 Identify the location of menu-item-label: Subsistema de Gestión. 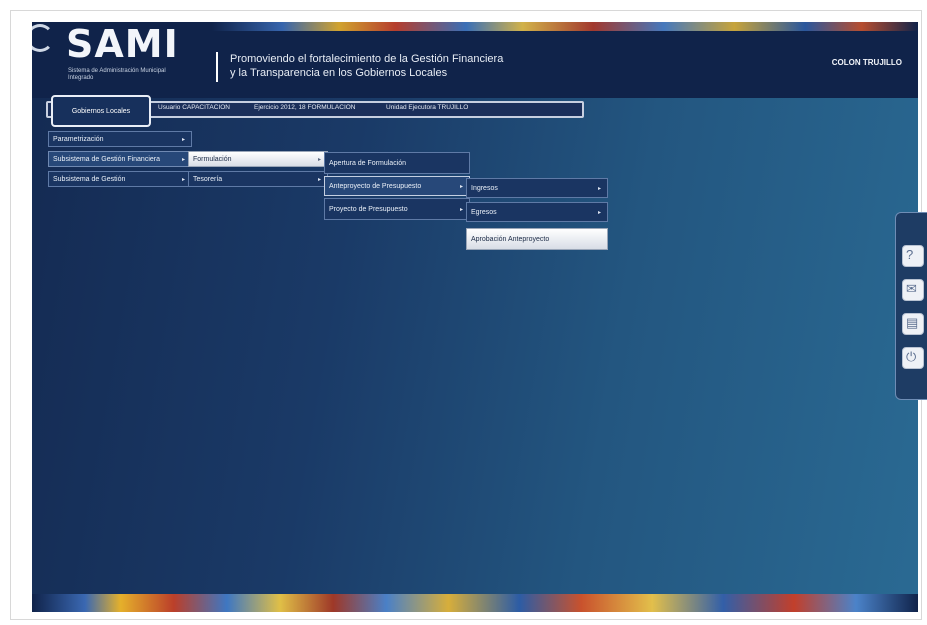
(89, 179).